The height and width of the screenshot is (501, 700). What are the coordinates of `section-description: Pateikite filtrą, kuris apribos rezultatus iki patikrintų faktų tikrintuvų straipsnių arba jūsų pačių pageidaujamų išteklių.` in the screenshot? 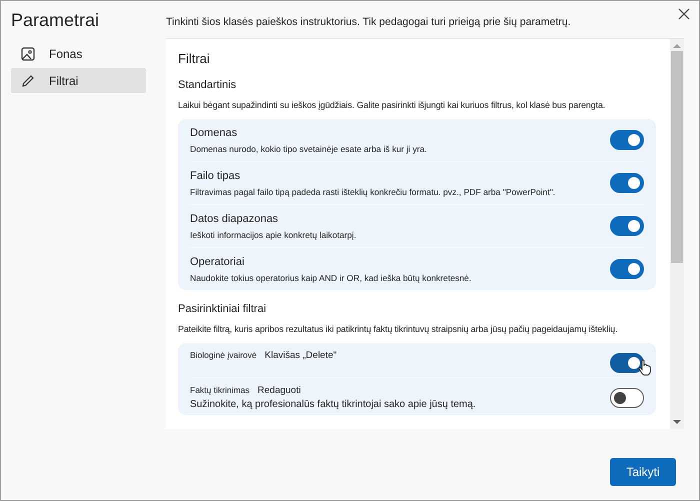 It's located at (398, 329).